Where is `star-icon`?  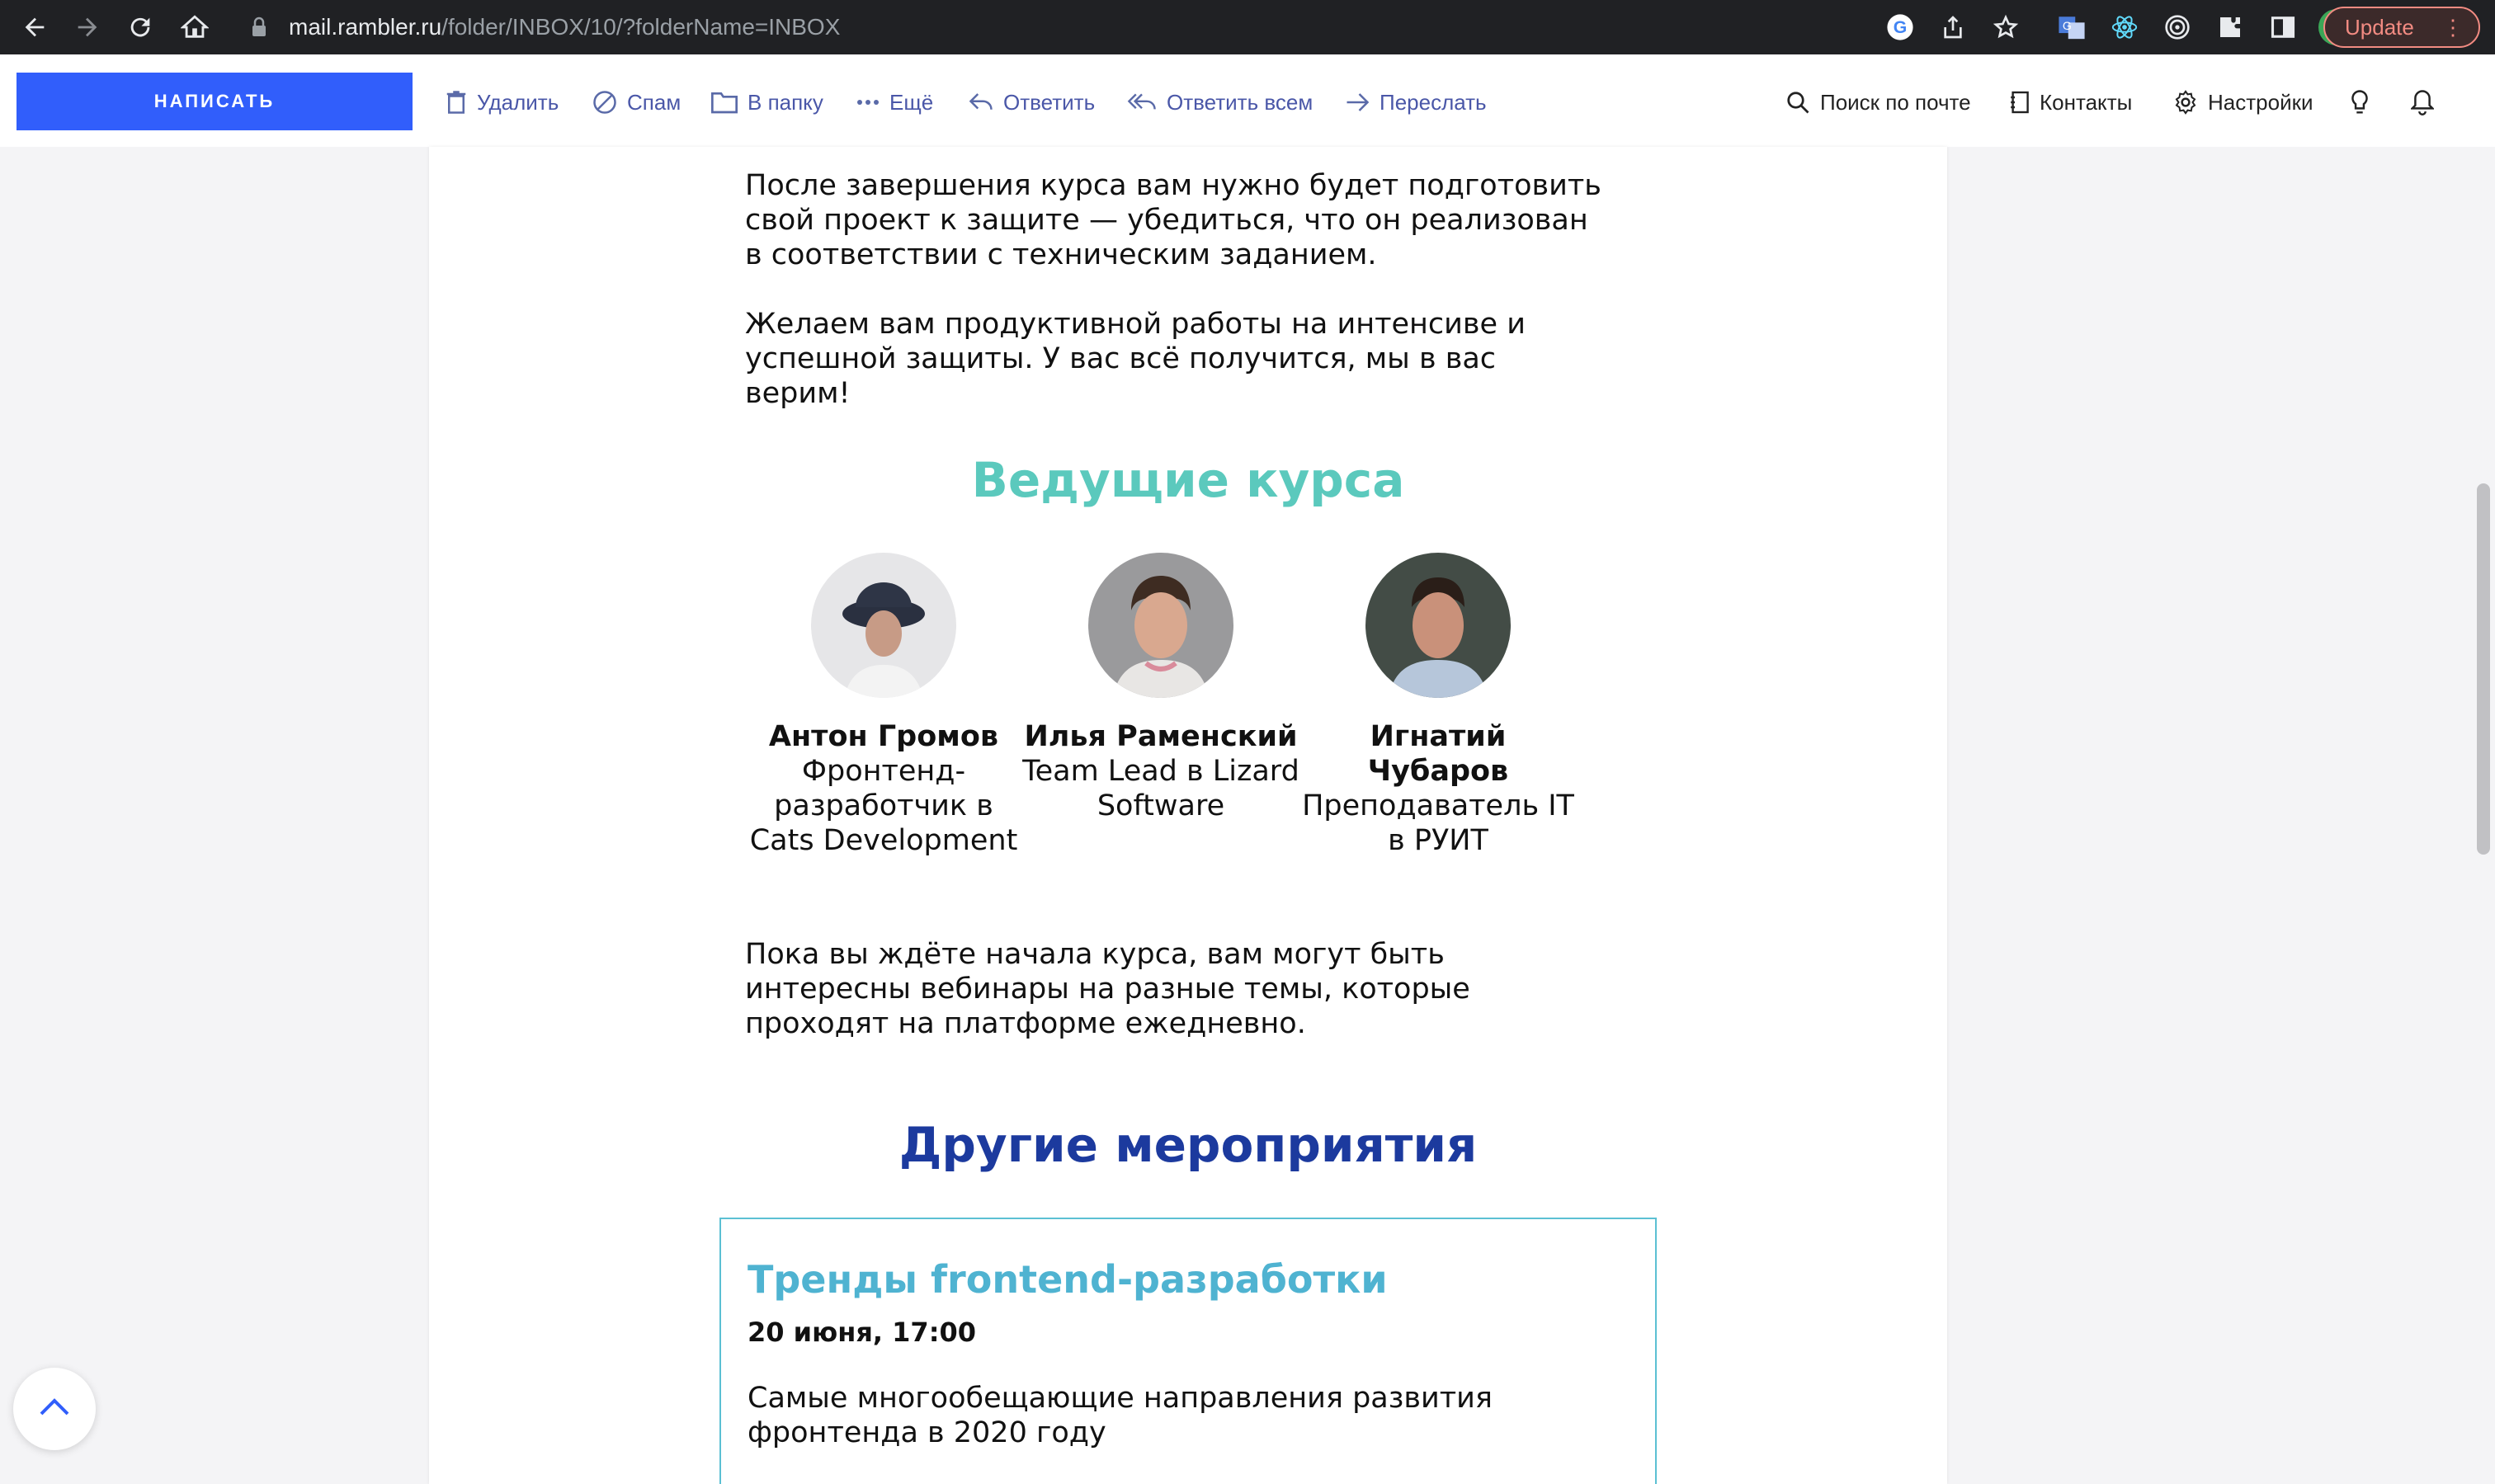 star-icon is located at coordinates (2005, 27).